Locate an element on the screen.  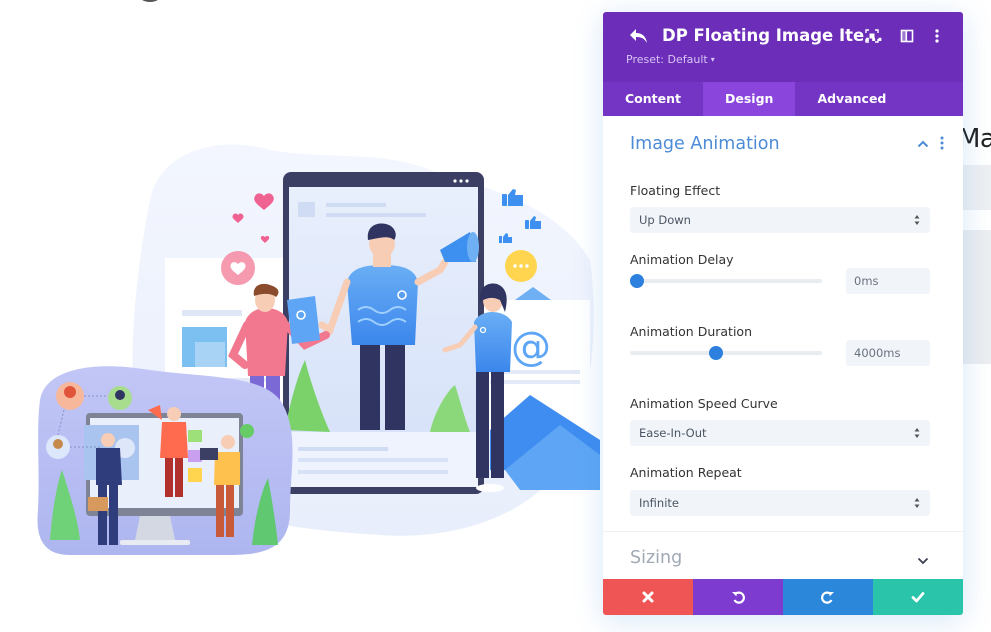
section-divider is located at coordinates (783, 531).